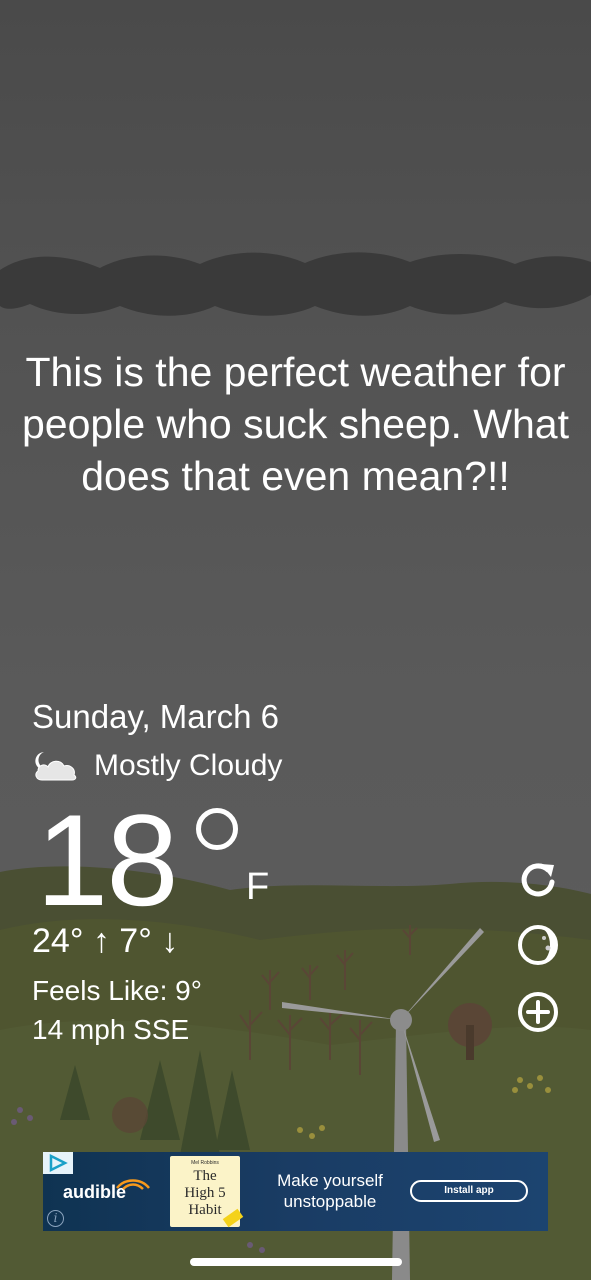 This screenshot has height=1280, width=591. Describe the element at coordinates (469, 1191) in the screenshot. I see `install-app-button: Install app` at that location.